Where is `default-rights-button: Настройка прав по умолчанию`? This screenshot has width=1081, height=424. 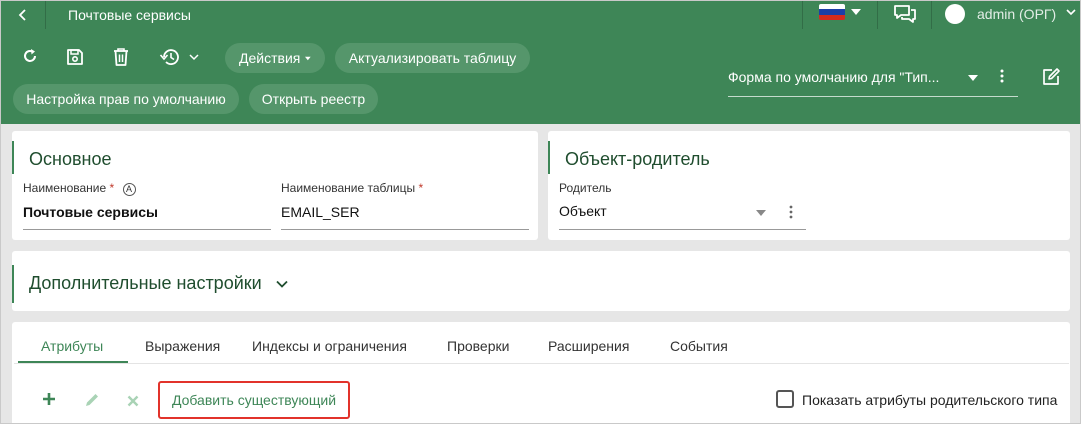 default-rights-button: Настройка прав по умолчанию is located at coordinates (126, 99).